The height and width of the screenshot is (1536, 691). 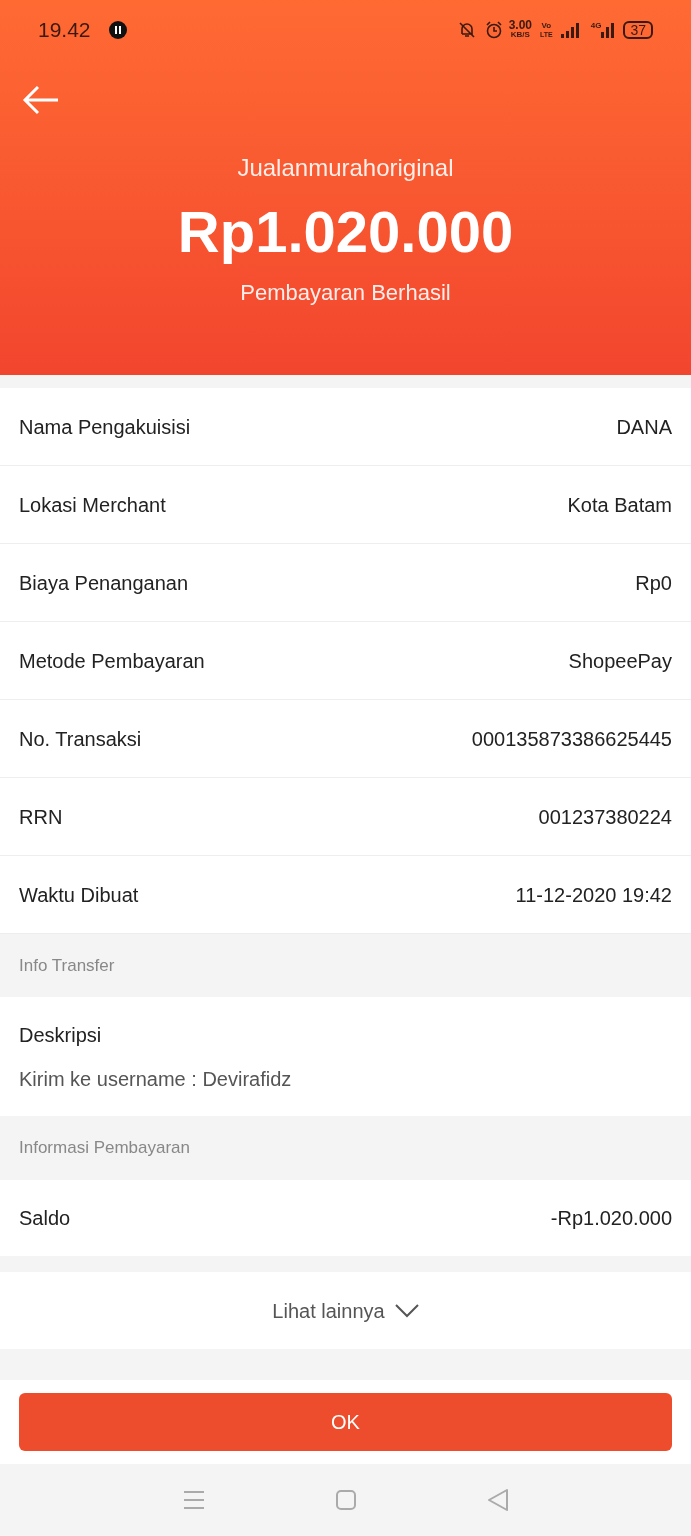 What do you see at coordinates (117, 30) in the screenshot?
I see `pause-icon` at bounding box center [117, 30].